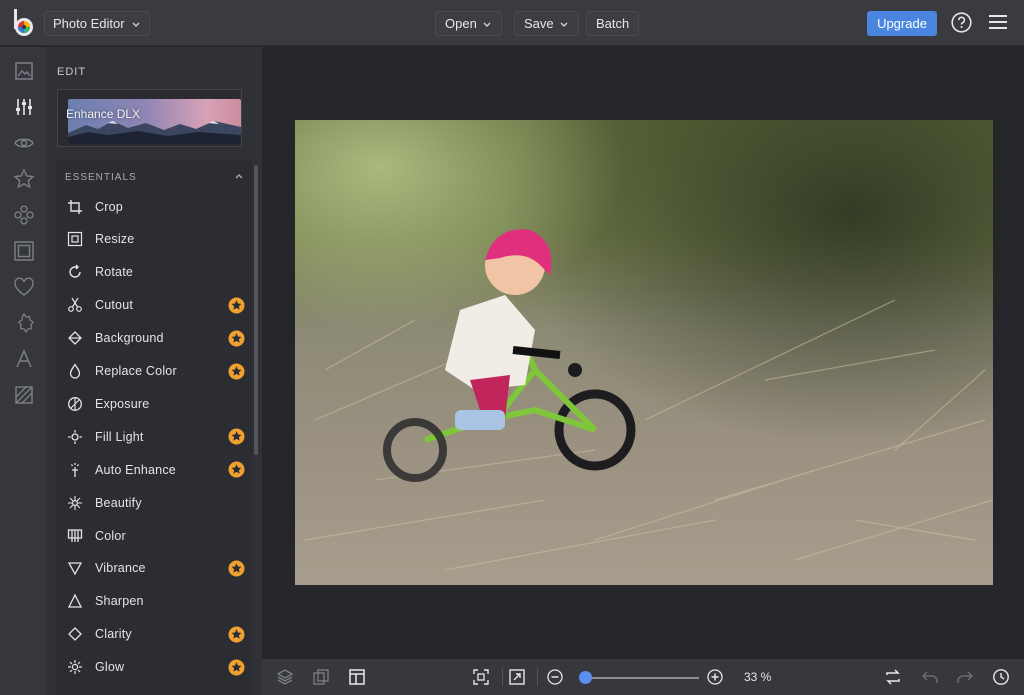 The height and width of the screenshot is (695, 1024). I want to click on tool-item-glow: Glow, so click(151, 667).